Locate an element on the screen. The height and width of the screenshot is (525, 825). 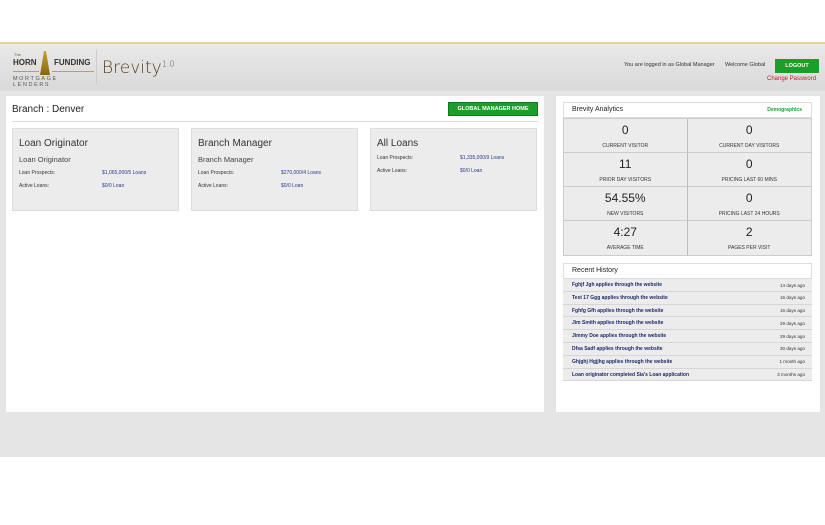
history-time: 3 months ago is located at coordinates (791, 375).